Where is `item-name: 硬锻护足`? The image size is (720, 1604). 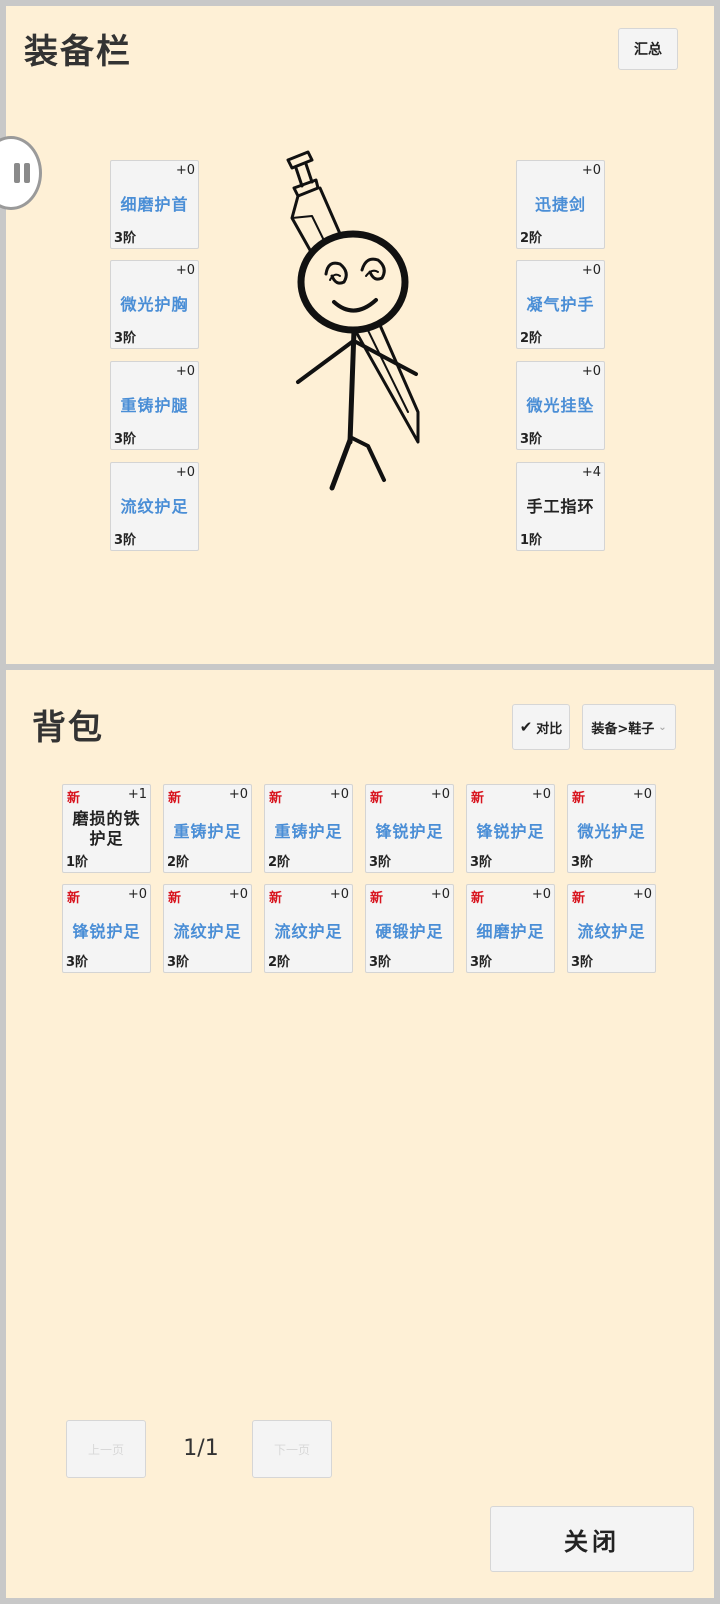 item-name: 硬锻护足 is located at coordinates (409, 931).